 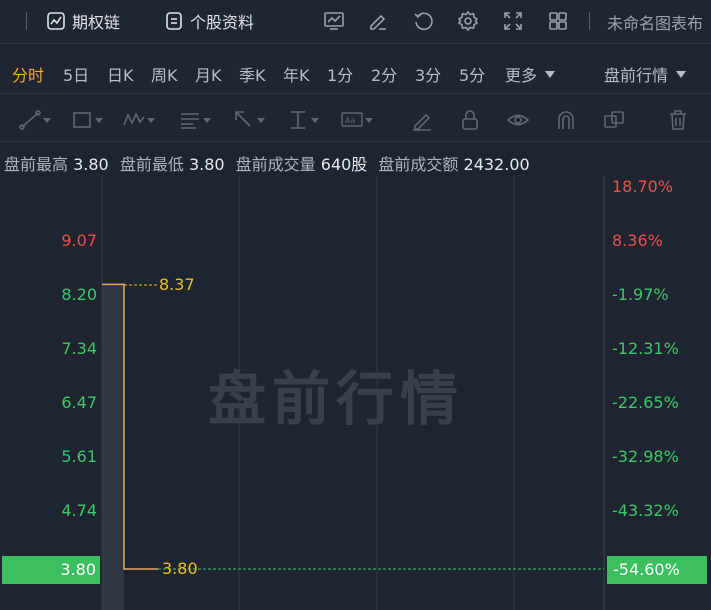 I want to click on y-right-tick: -1.97%, so click(x=640, y=294).